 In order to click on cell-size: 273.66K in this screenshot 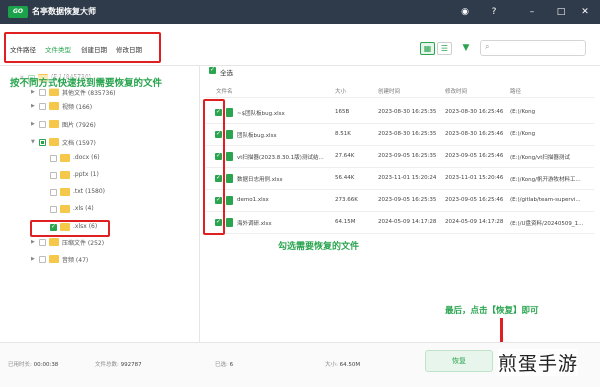, I will do `click(346, 200)`.